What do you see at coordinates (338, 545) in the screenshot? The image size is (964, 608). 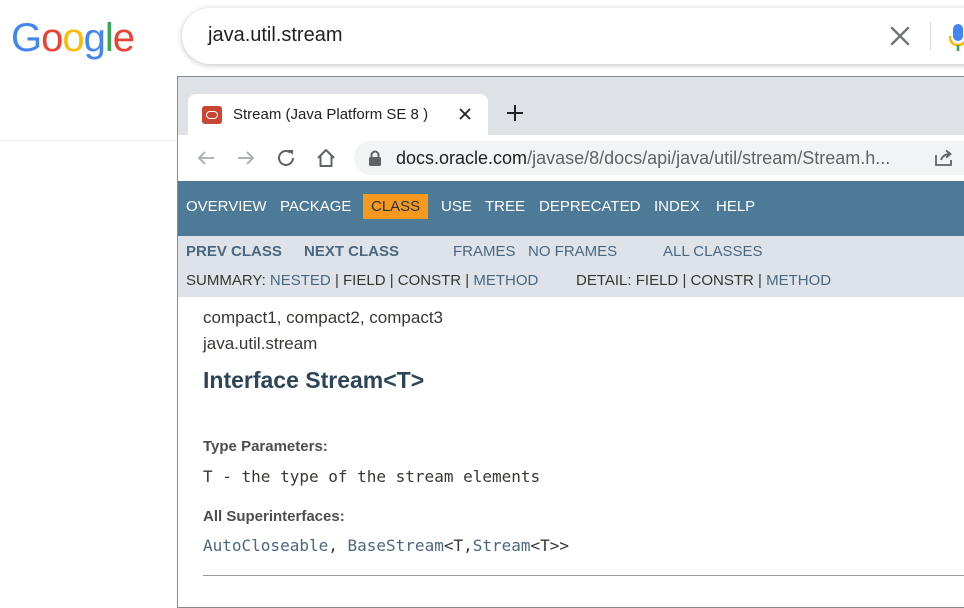 I see `comma: ,` at bounding box center [338, 545].